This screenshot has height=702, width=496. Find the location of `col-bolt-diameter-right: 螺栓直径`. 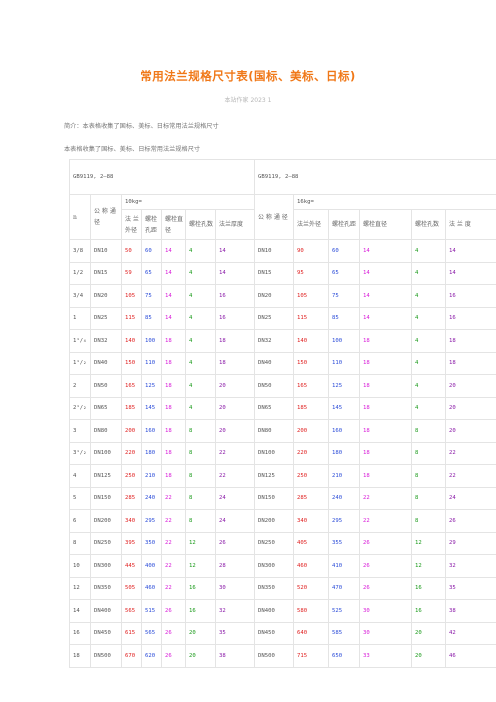

col-bolt-diameter-right: 螺栓直径 is located at coordinates (386, 224).